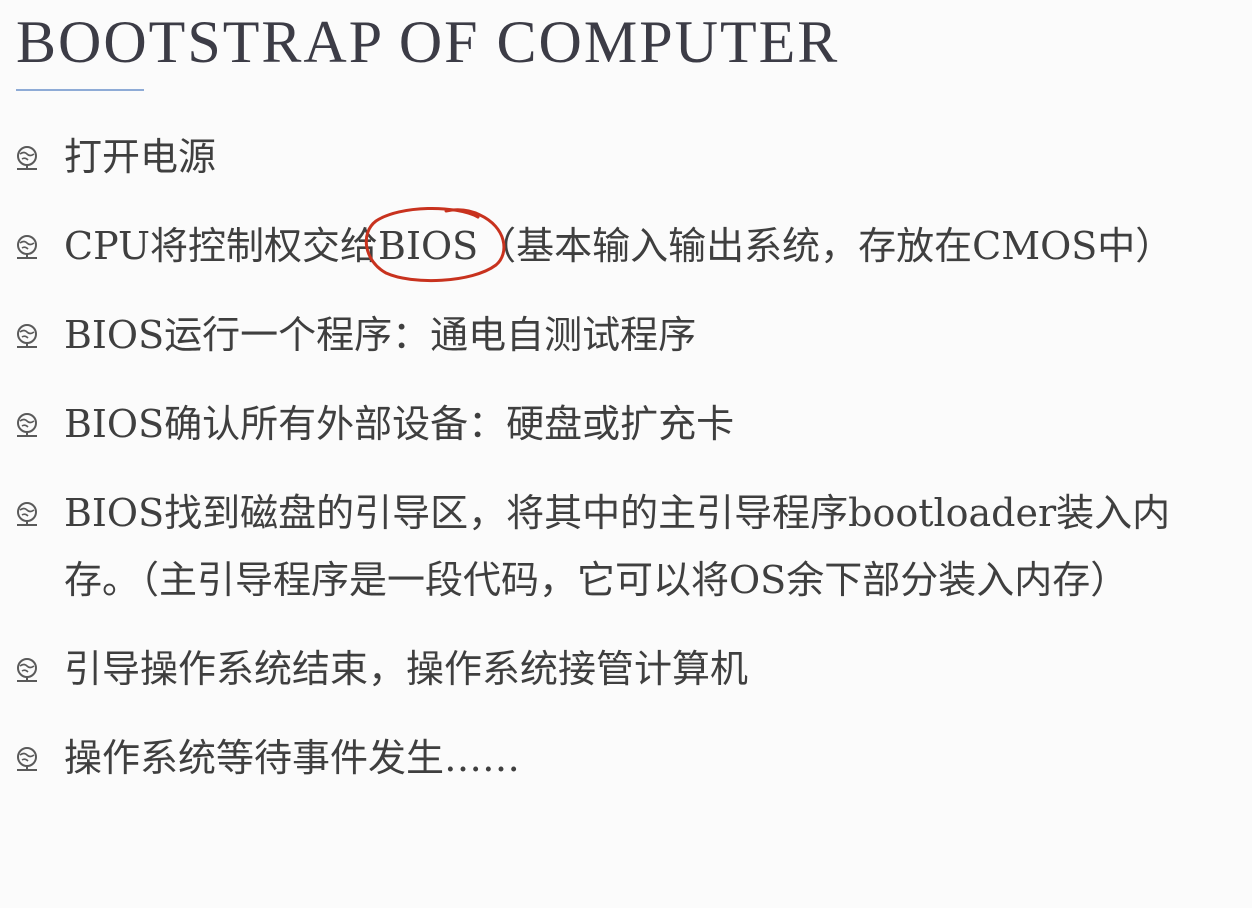 This screenshot has height=908, width=1252. I want to click on bullet-item-confirm-devices: BIOS确认所有外部设备：硬盘或扩充卡, so click(626, 424).